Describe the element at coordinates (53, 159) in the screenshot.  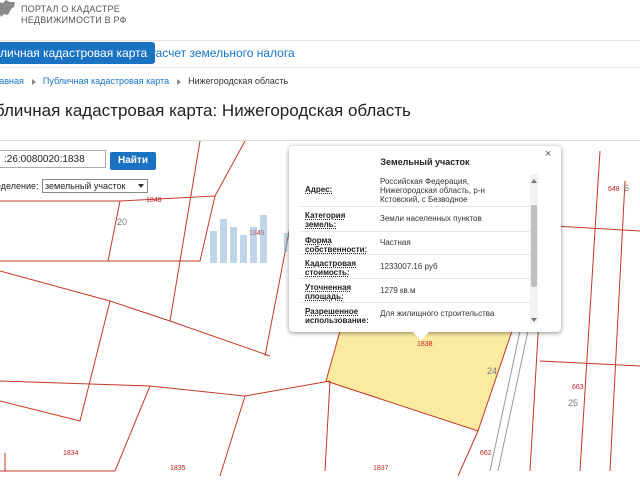
I see `cadastral-number-input: :26:0080020:1838` at that location.